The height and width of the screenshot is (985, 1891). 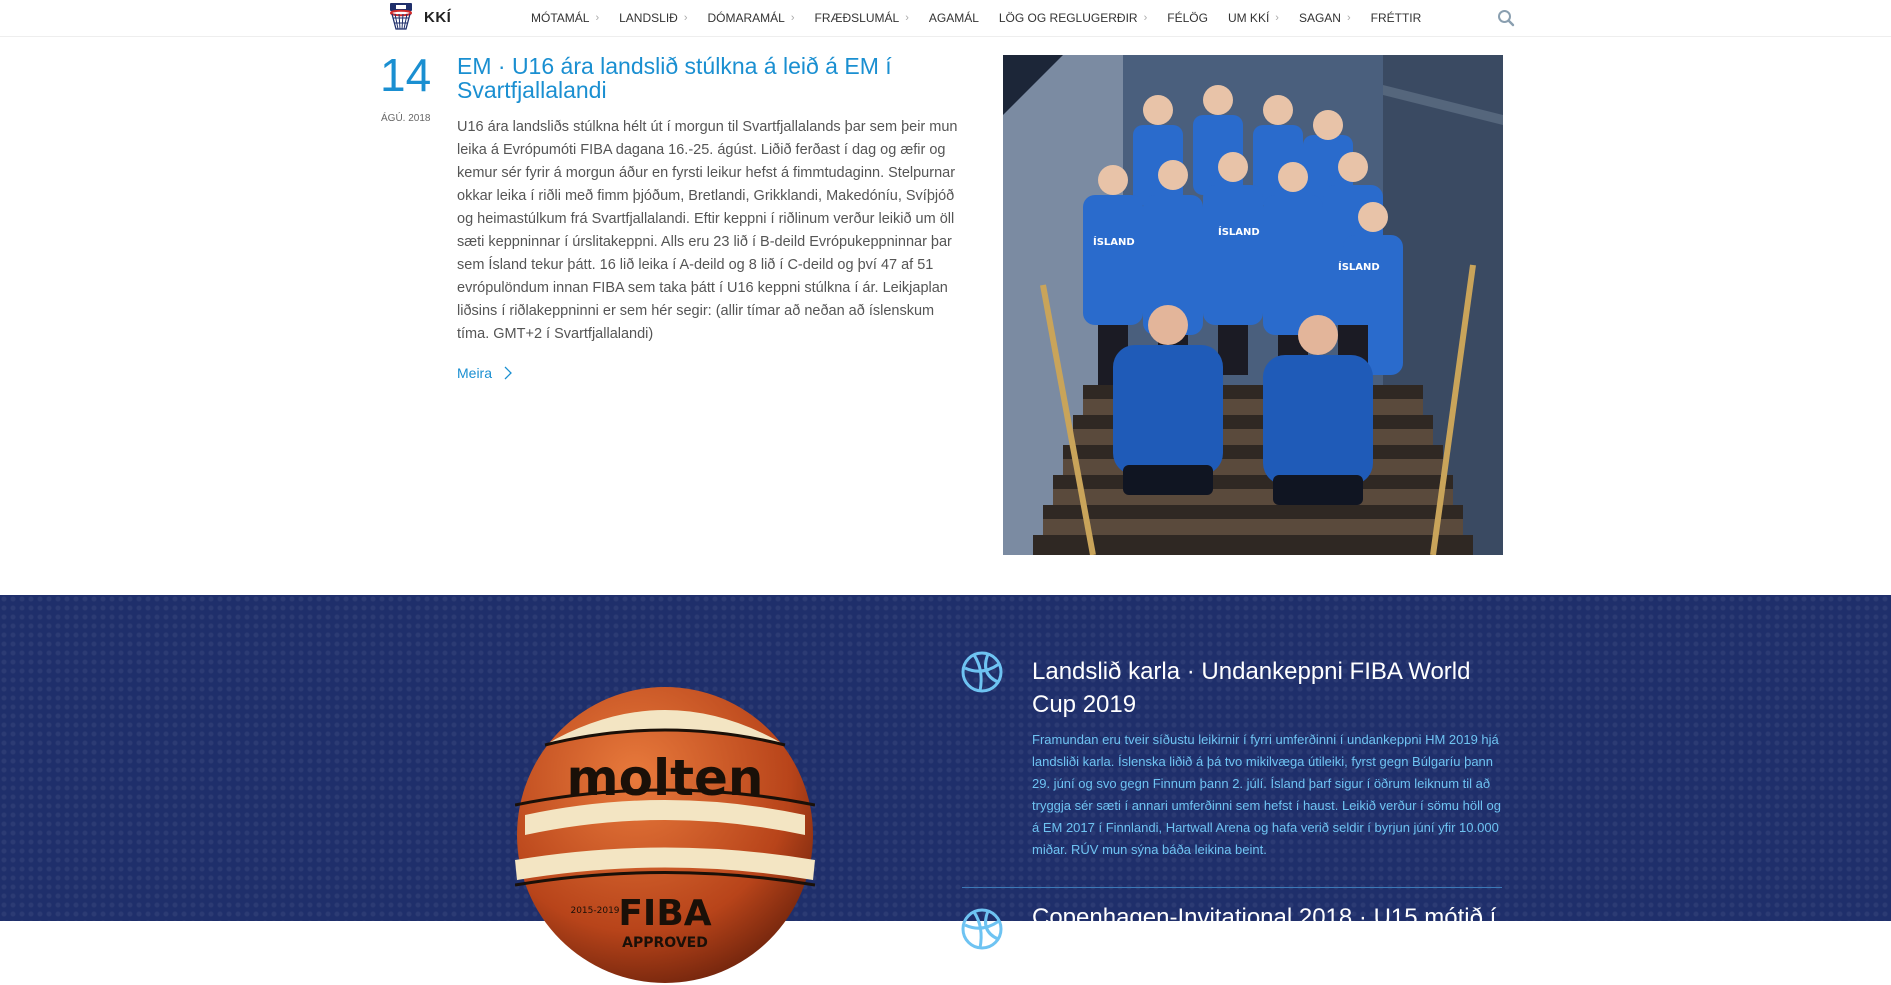 I want to click on nav-item-felog: FÉLÖG, so click(x=1187, y=18).